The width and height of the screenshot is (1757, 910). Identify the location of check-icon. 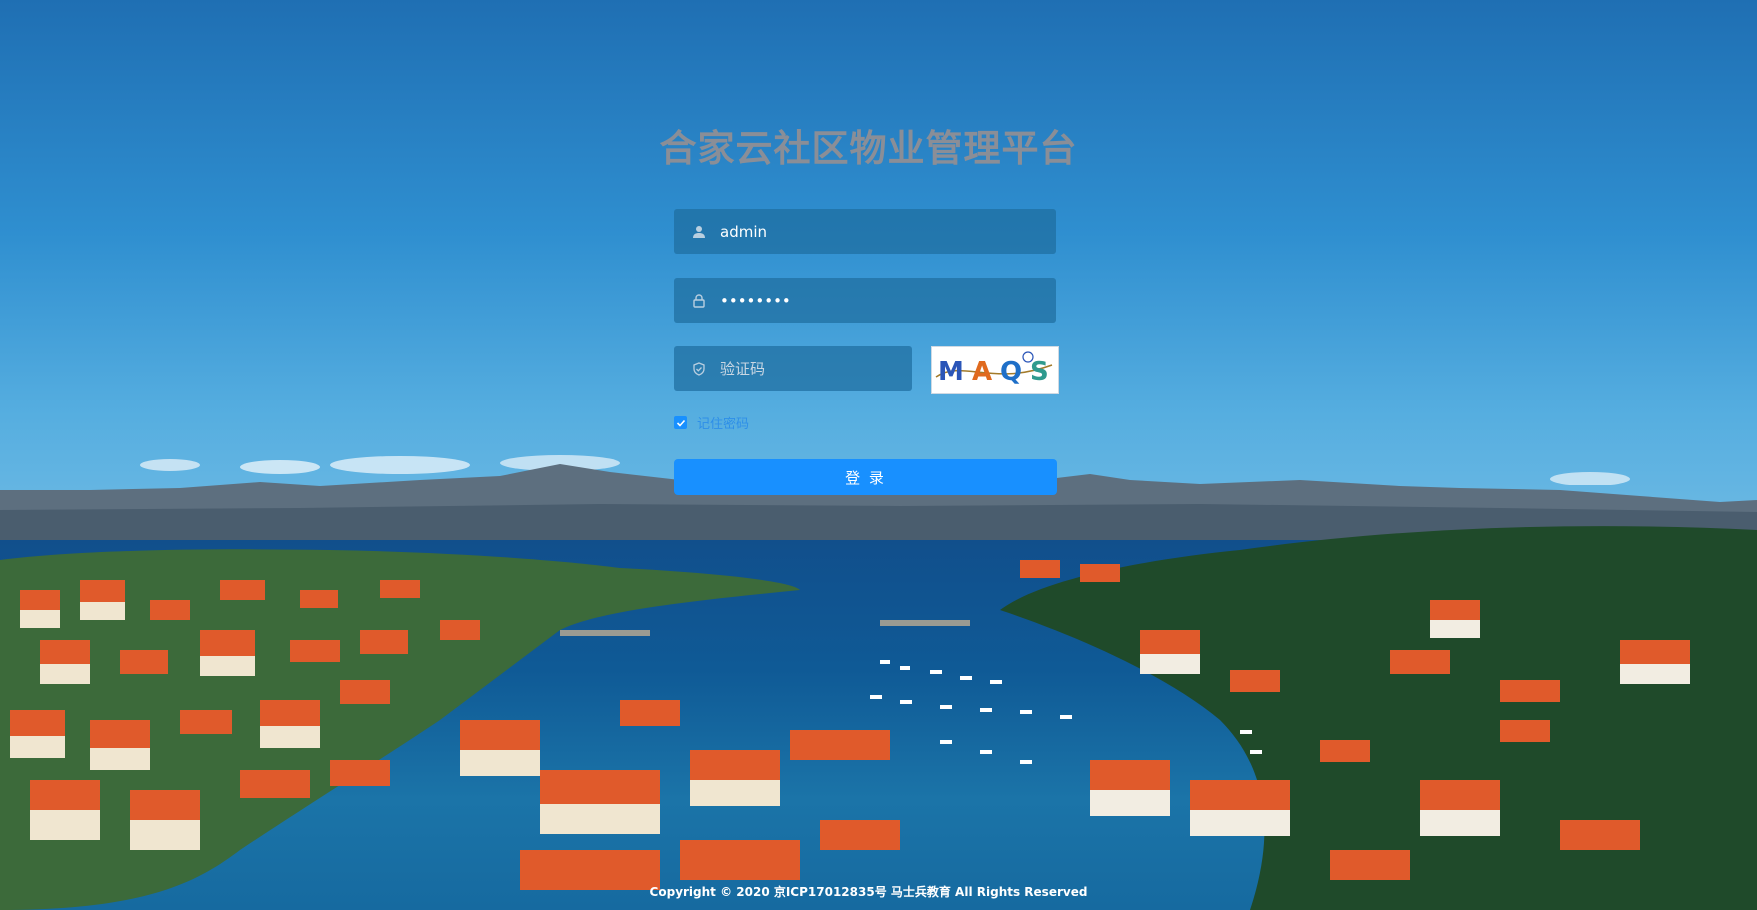
(680, 423).